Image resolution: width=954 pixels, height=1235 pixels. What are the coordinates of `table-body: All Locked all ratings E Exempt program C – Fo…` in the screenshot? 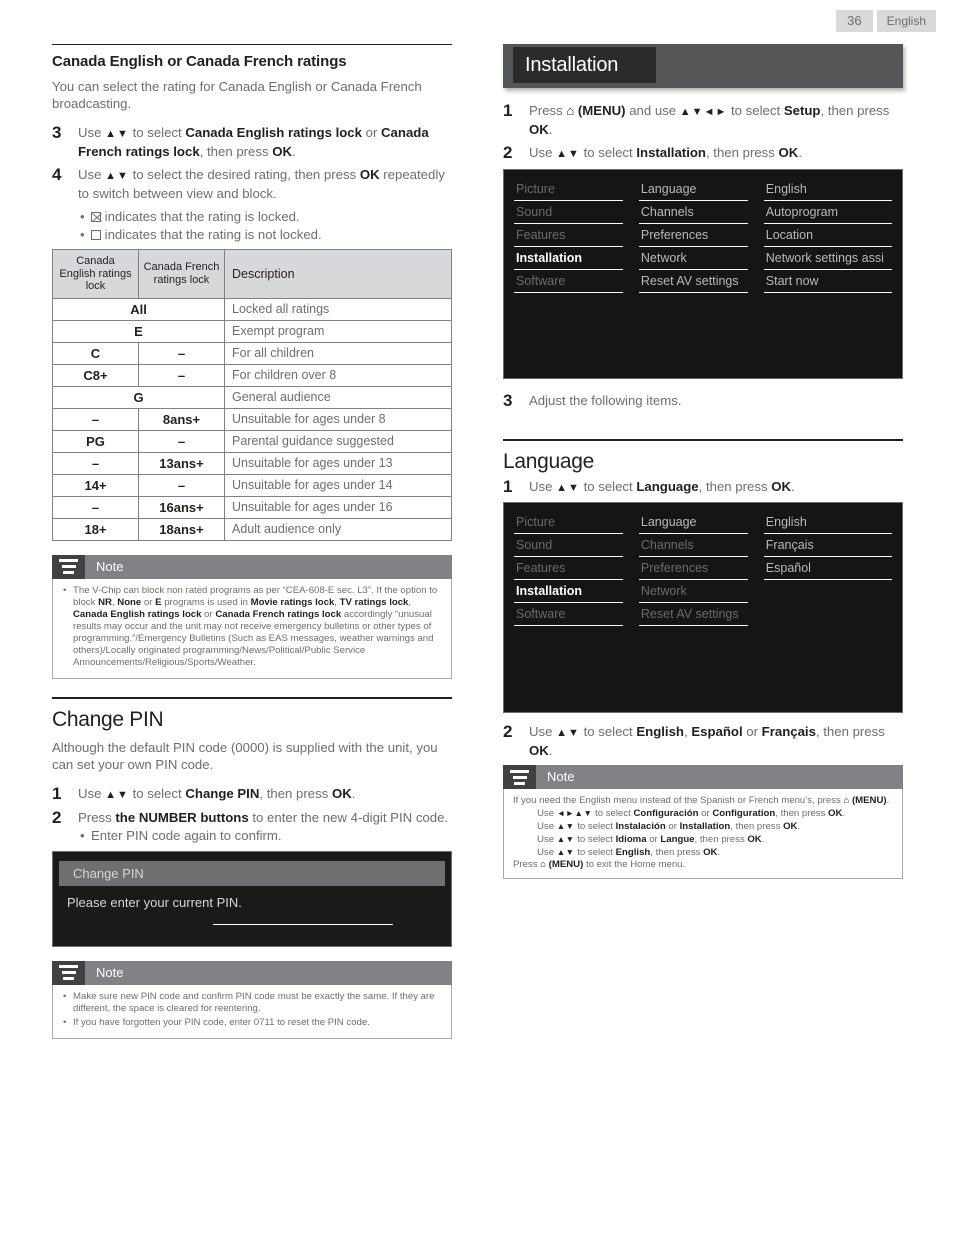 It's located at (252, 419).